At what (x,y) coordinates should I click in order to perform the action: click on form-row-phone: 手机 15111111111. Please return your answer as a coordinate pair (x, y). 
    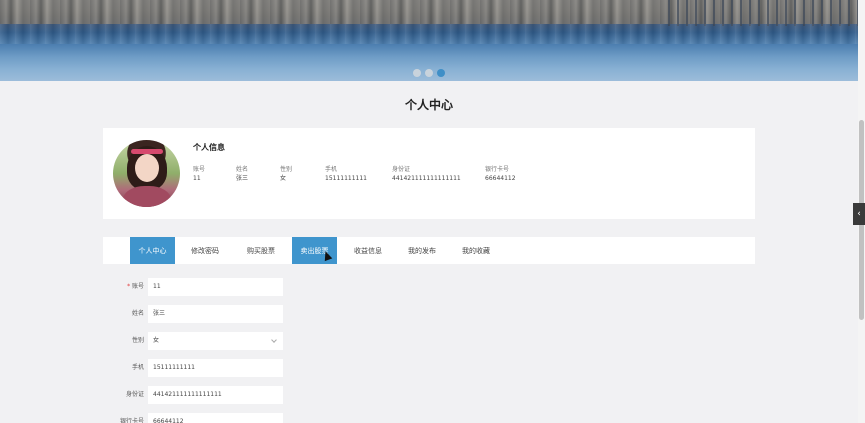
    Looking at the image, I should click on (200, 368).